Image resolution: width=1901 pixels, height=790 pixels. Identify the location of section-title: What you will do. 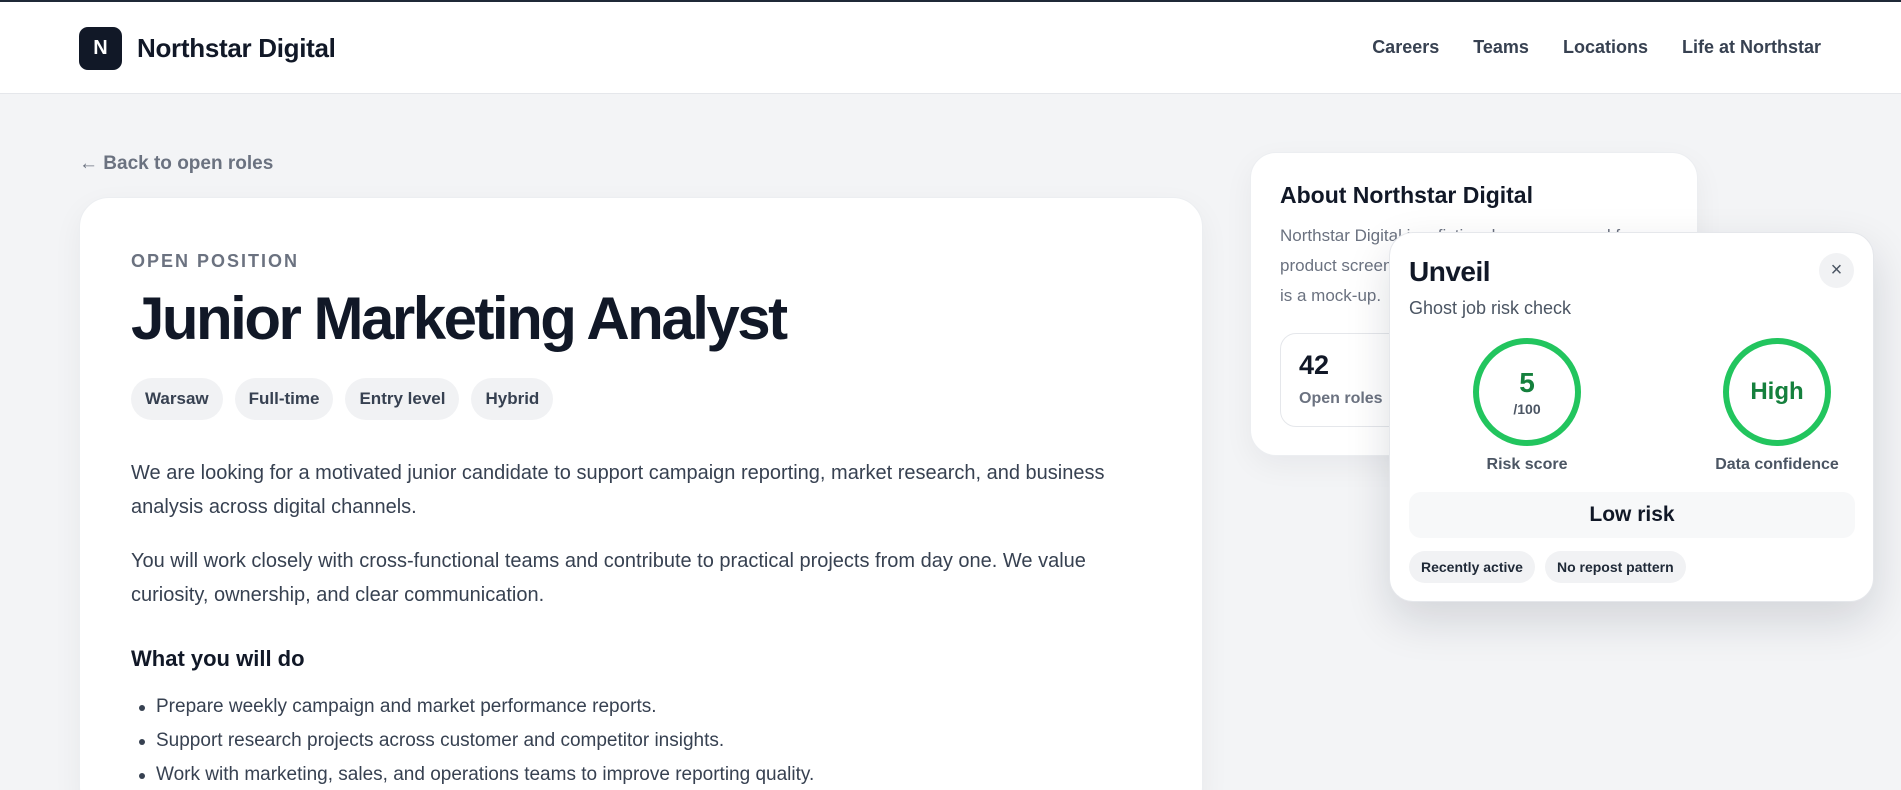
(218, 658).